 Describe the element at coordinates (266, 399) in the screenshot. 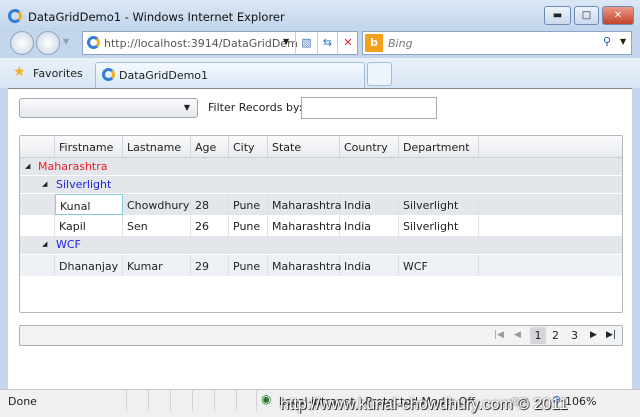

I see `intranet-globe-icon: ◉` at that location.